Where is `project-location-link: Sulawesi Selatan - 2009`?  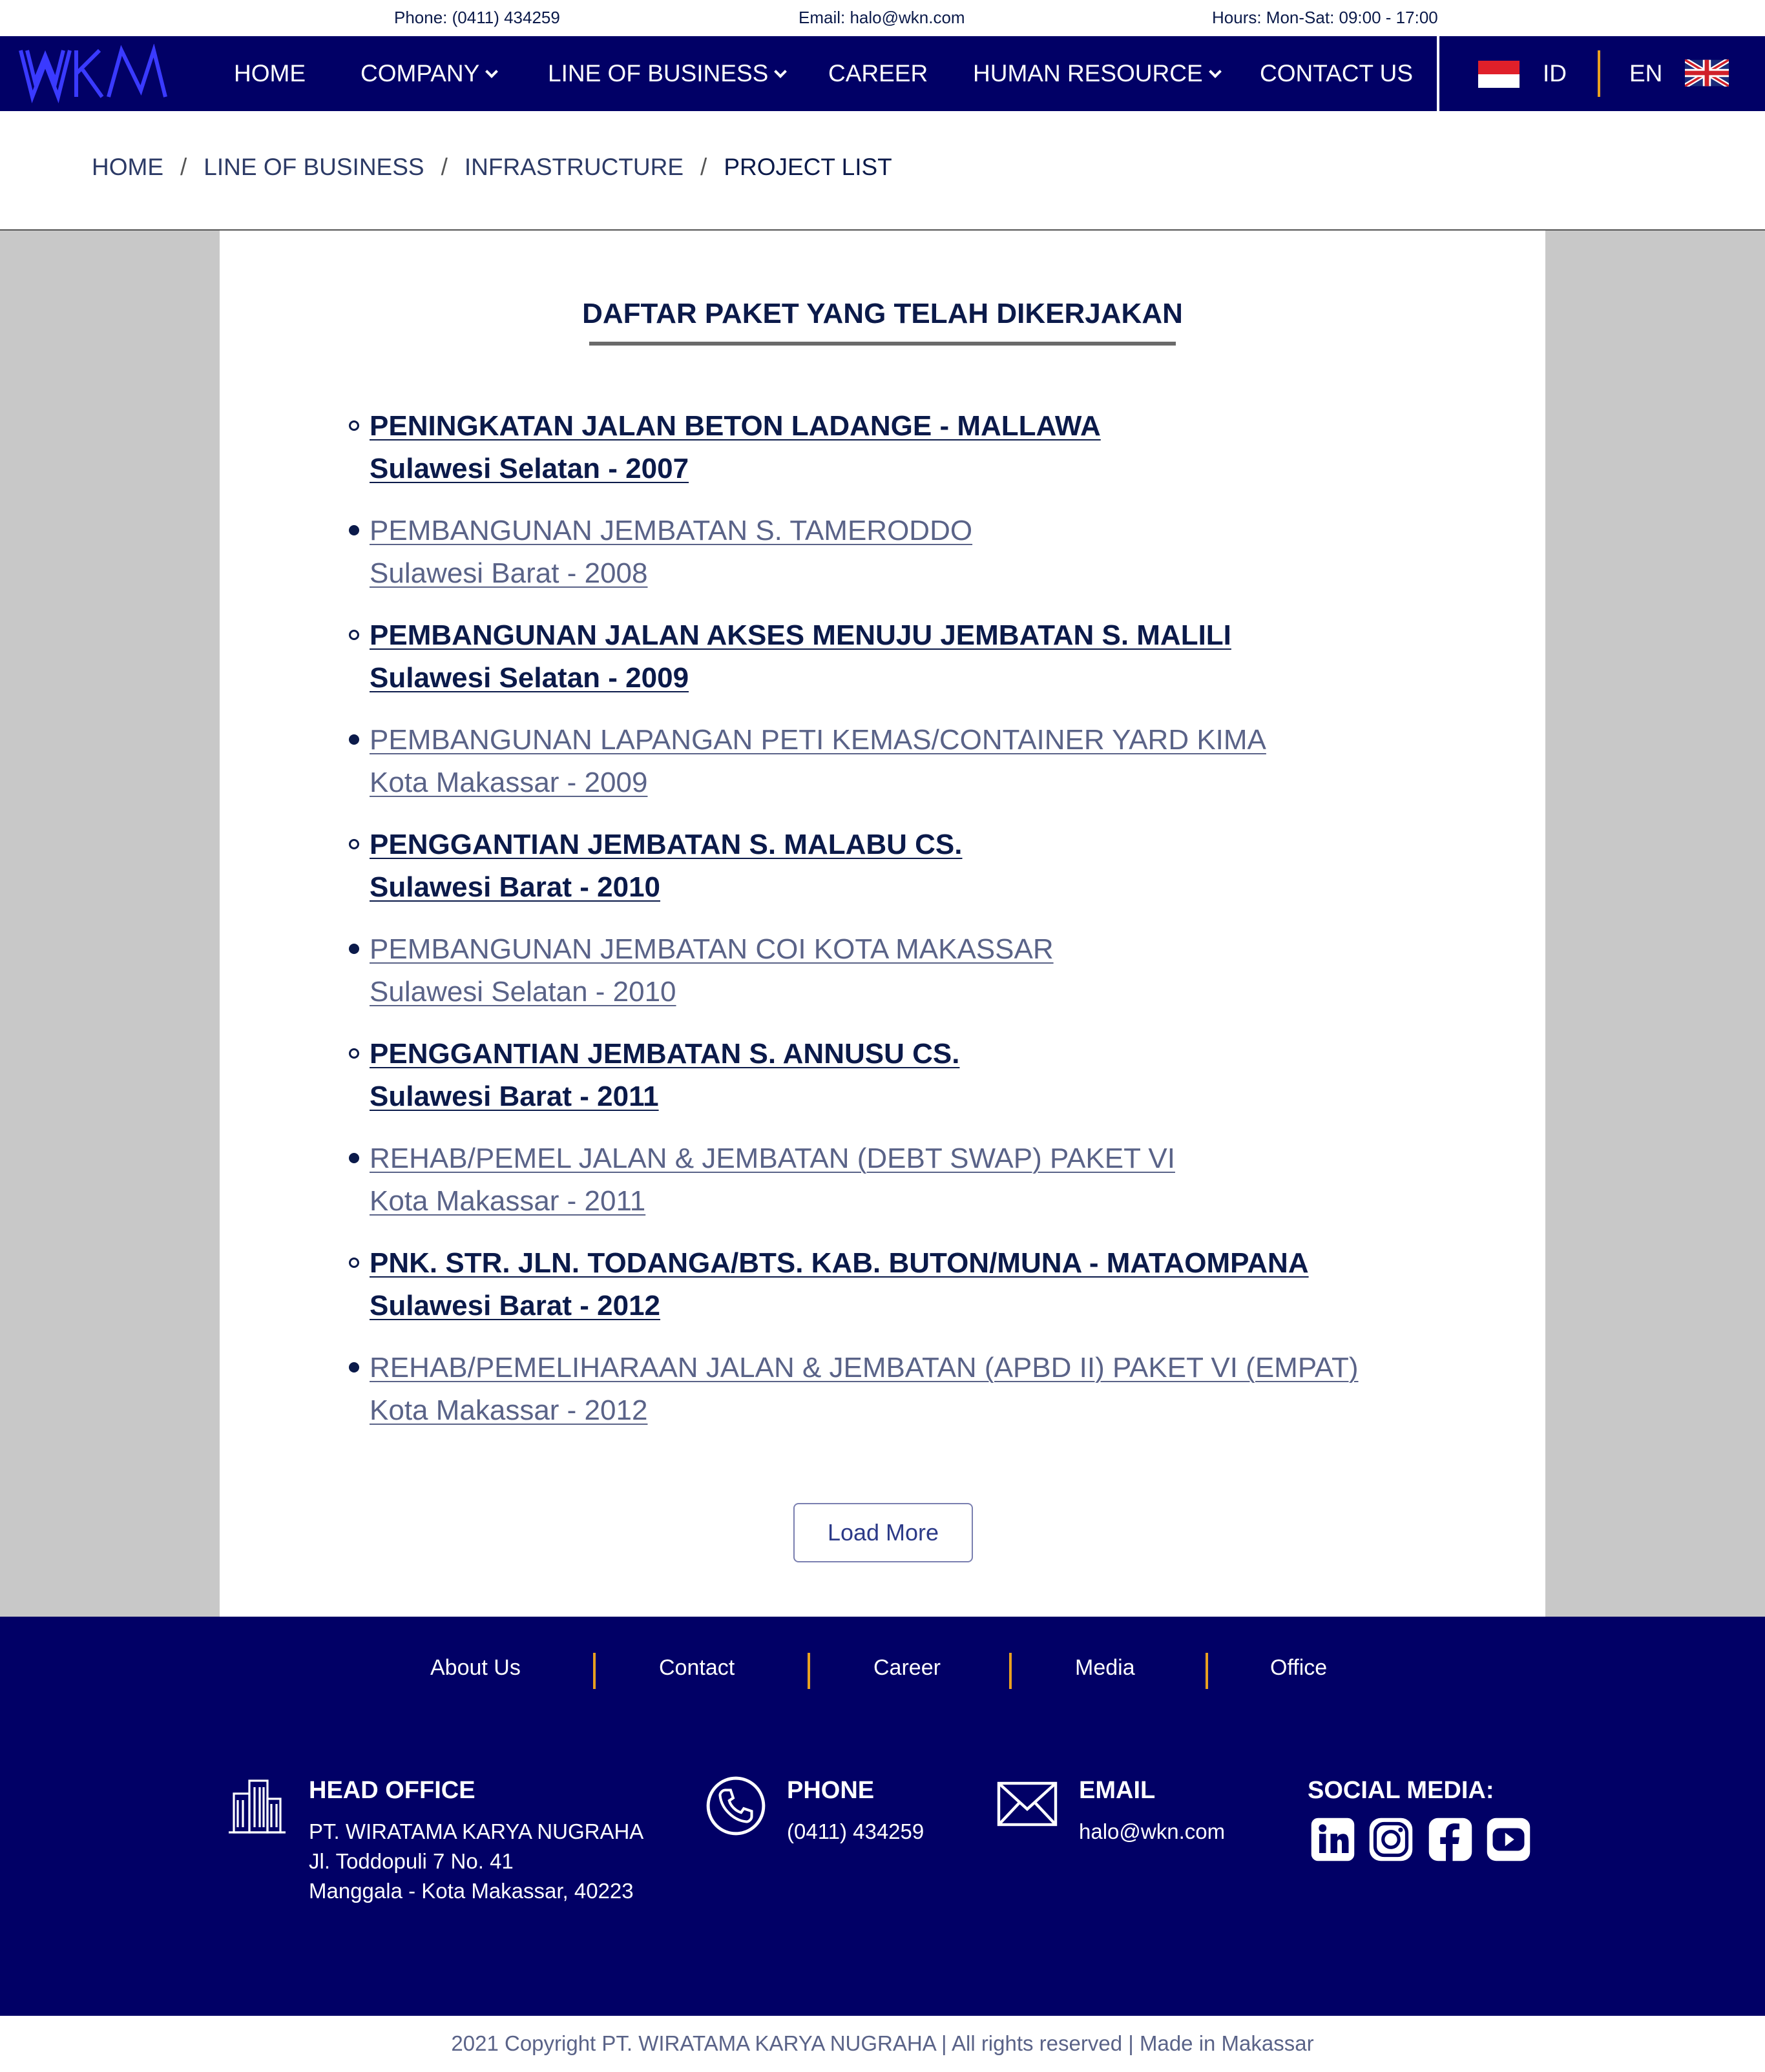
project-location-link: Sulawesi Selatan - 2009 is located at coordinates (908, 678).